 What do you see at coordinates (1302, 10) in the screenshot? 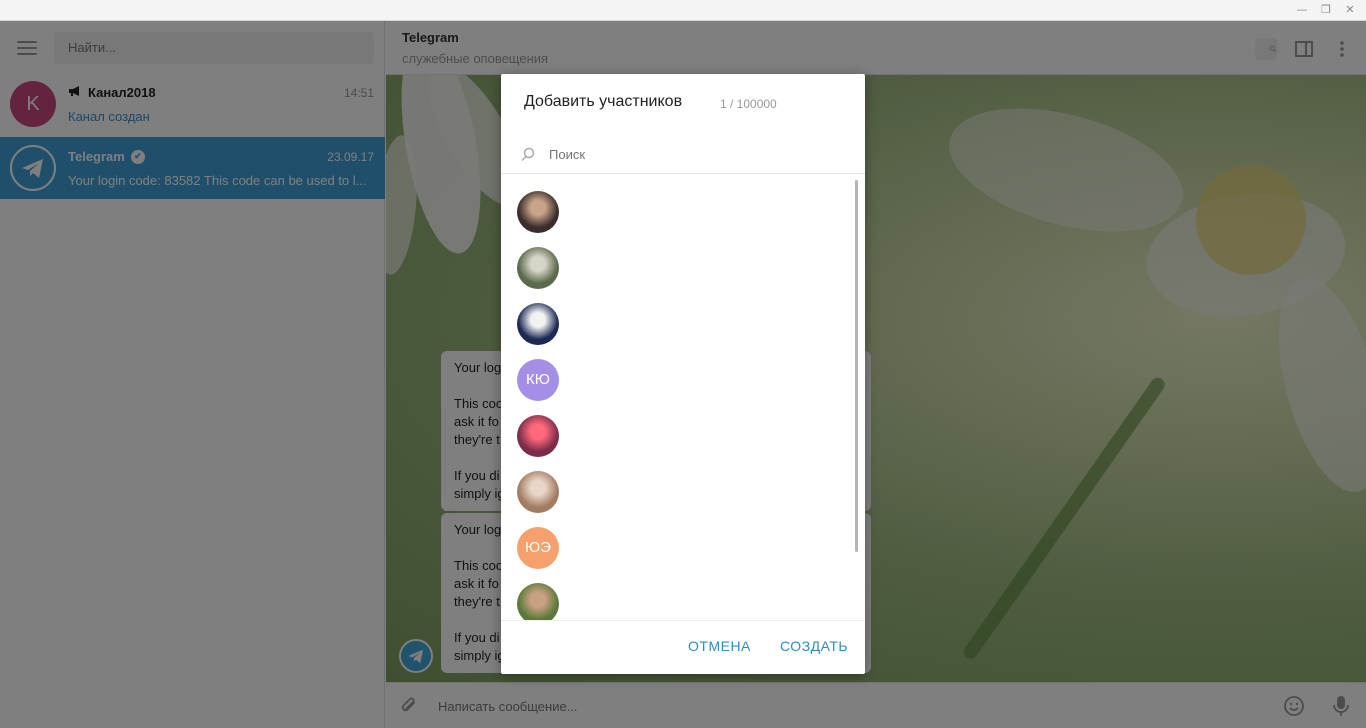
I see `minimize-button: —` at bounding box center [1302, 10].